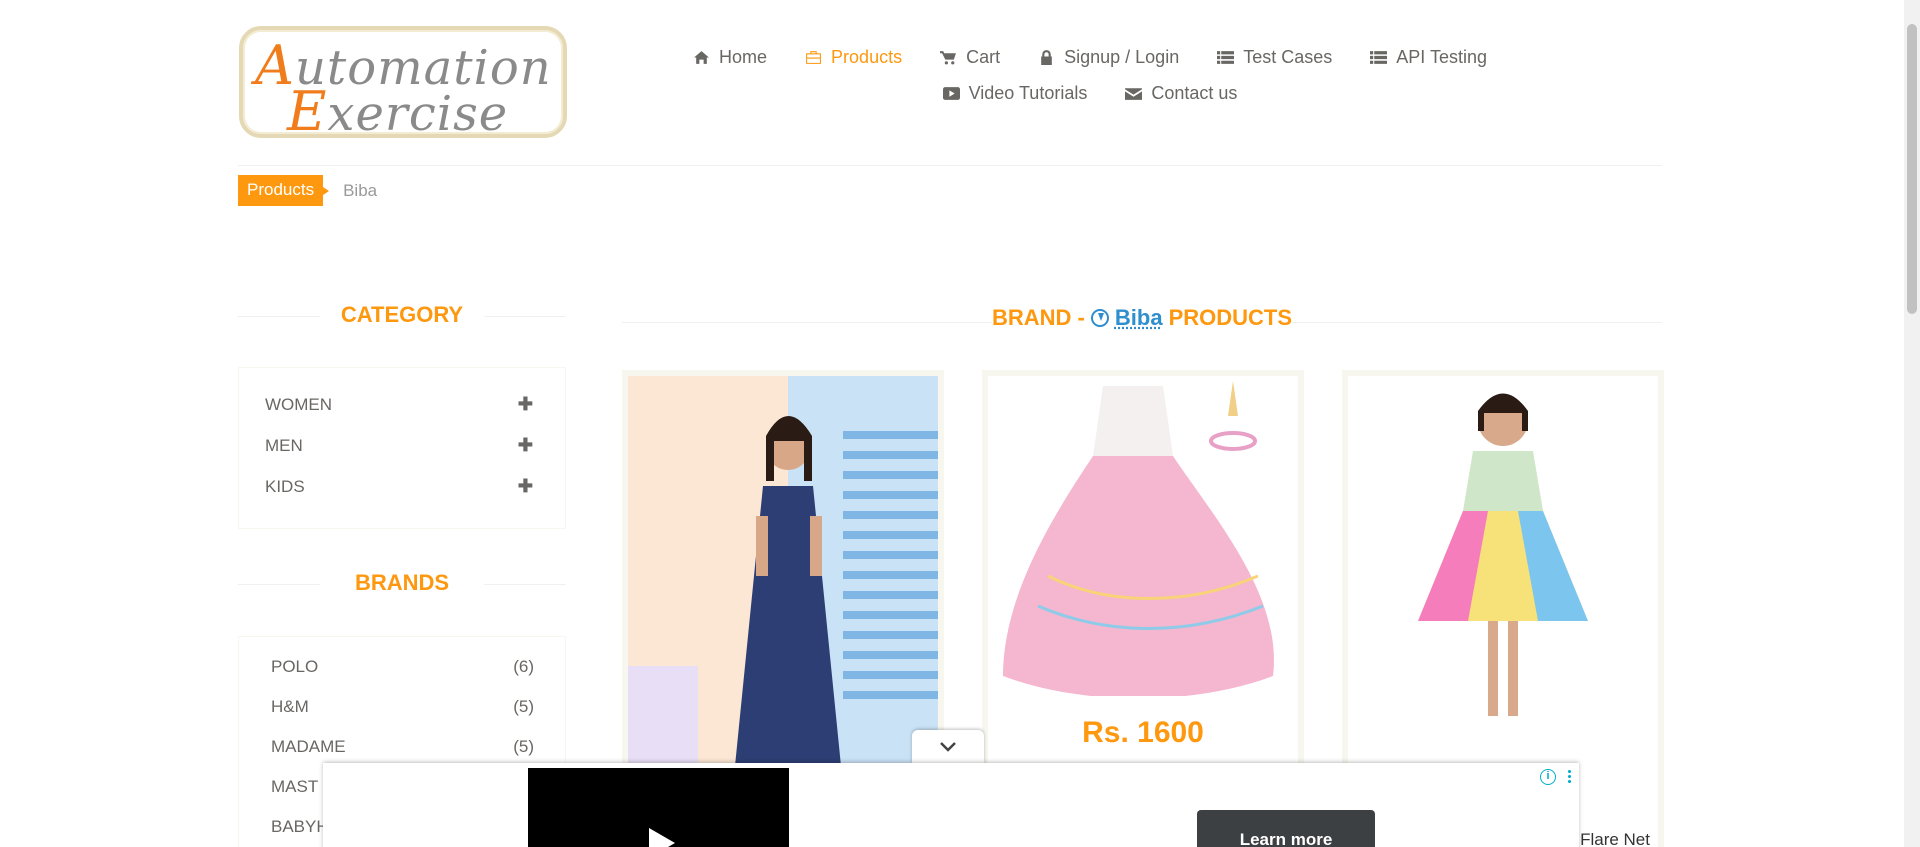 Image resolution: width=1920 pixels, height=847 pixels. What do you see at coordinates (402, 584) in the screenshot?
I see `brands-heading: BRANDS` at bounding box center [402, 584].